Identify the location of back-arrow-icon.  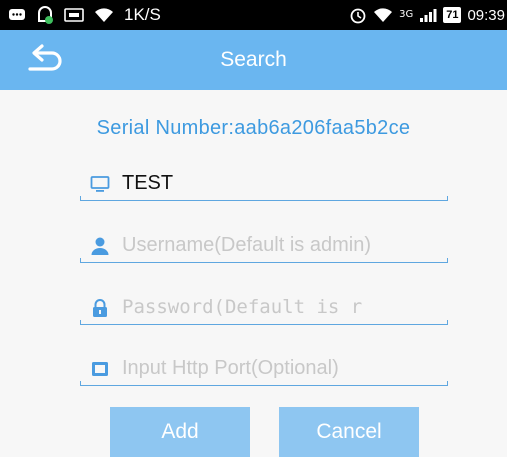
(45, 57).